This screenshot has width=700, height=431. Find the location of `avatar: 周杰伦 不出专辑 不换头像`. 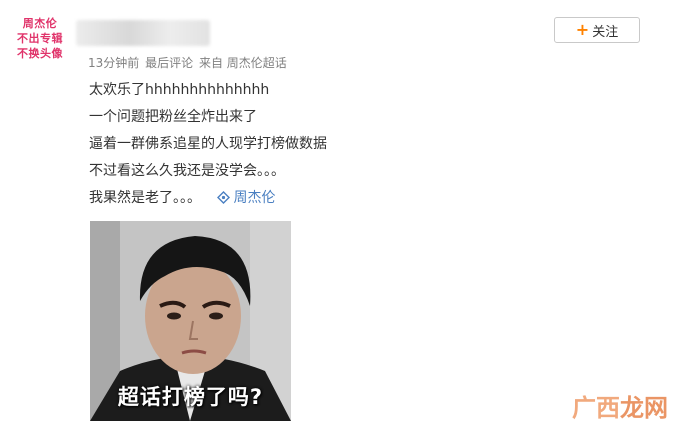

avatar: 周杰伦 不出专辑 不换头像 is located at coordinates (40, 45).